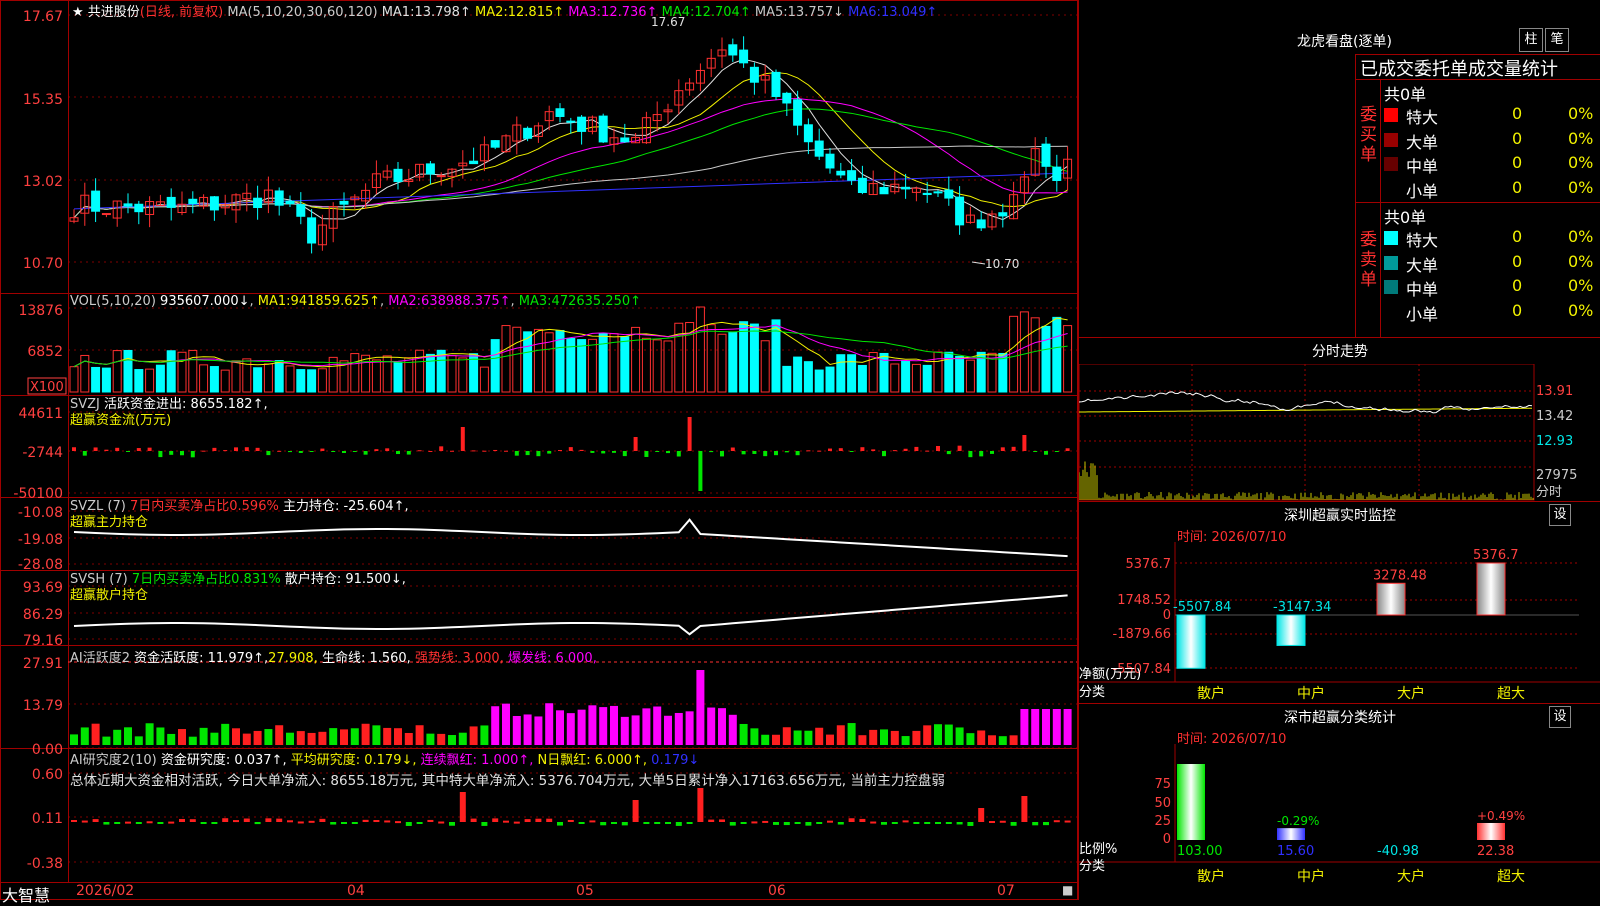 The height and width of the screenshot is (906, 1600). What do you see at coordinates (204, 506) in the screenshot?
I see `svzl-ratio: 7日内买卖净占比0.596%` at bounding box center [204, 506].